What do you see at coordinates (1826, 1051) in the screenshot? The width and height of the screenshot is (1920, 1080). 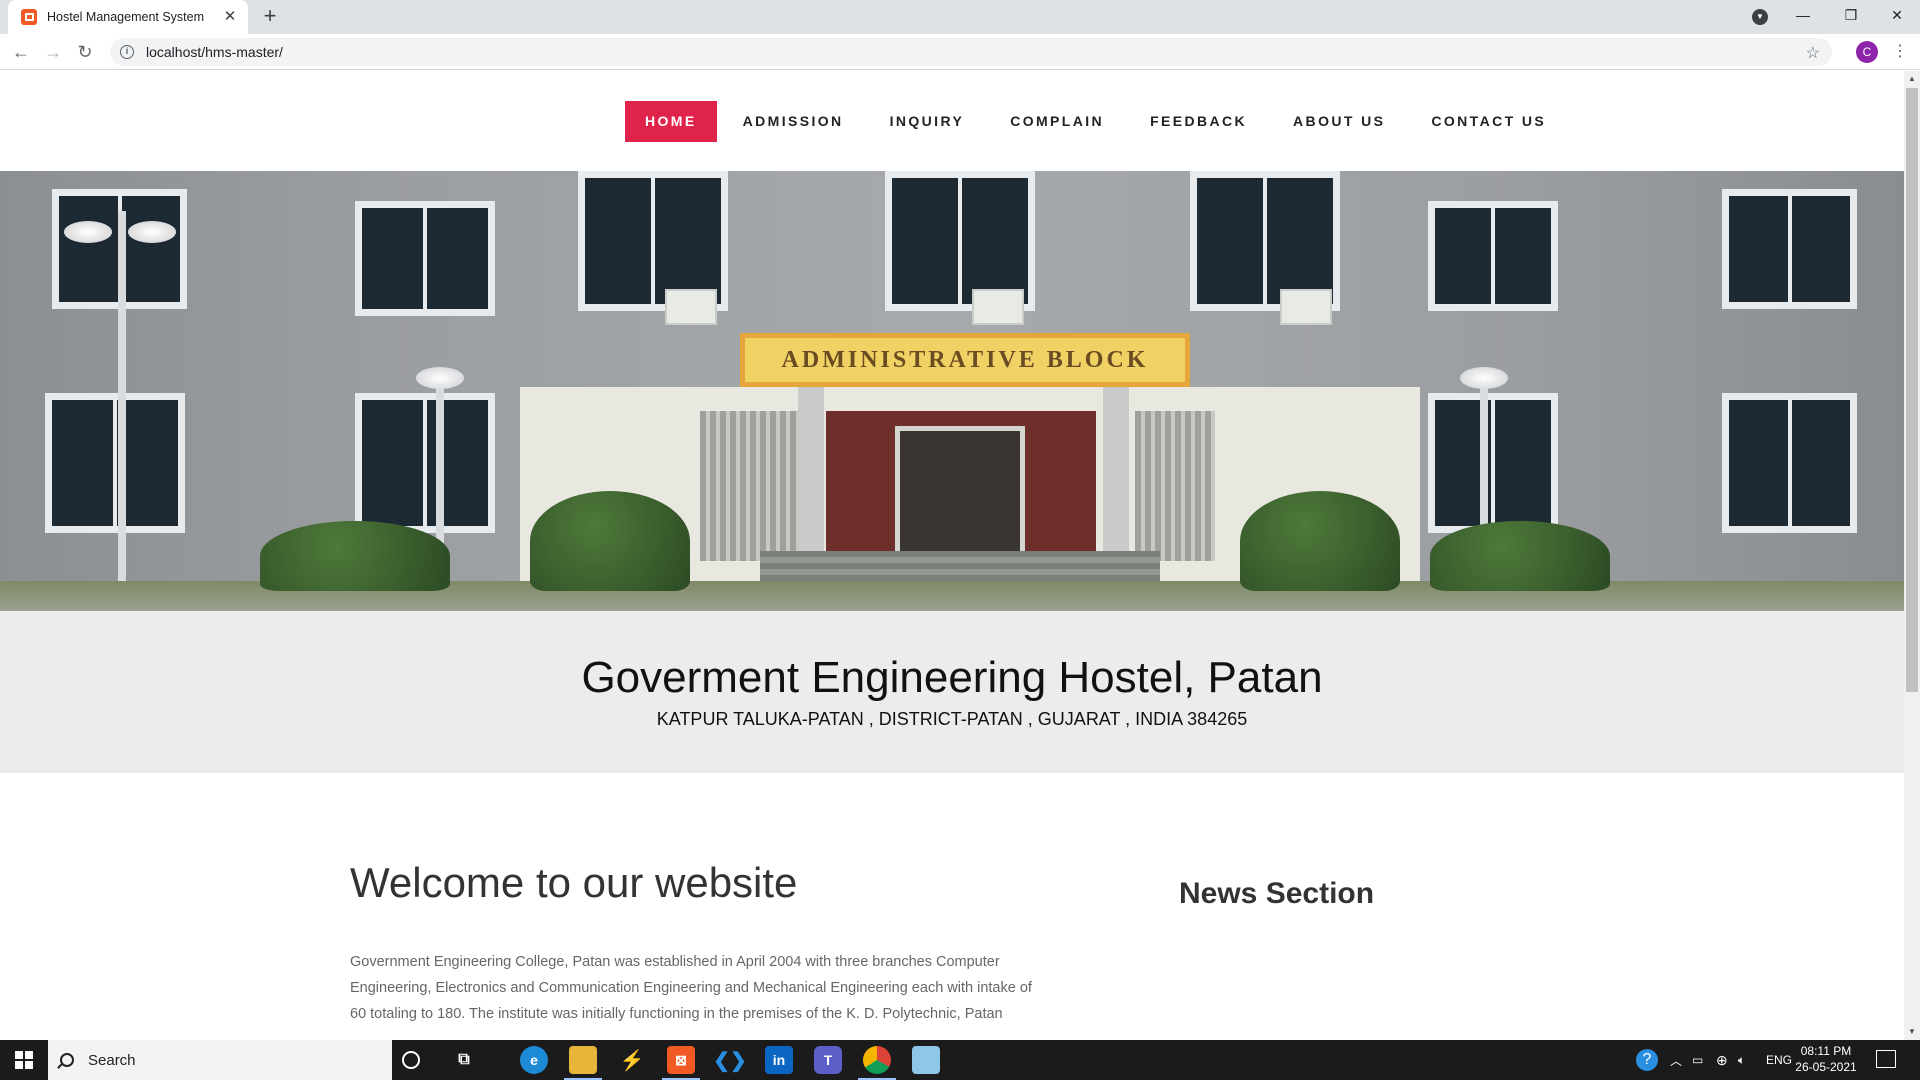 I see `clock-time: 08:11 PM` at bounding box center [1826, 1051].